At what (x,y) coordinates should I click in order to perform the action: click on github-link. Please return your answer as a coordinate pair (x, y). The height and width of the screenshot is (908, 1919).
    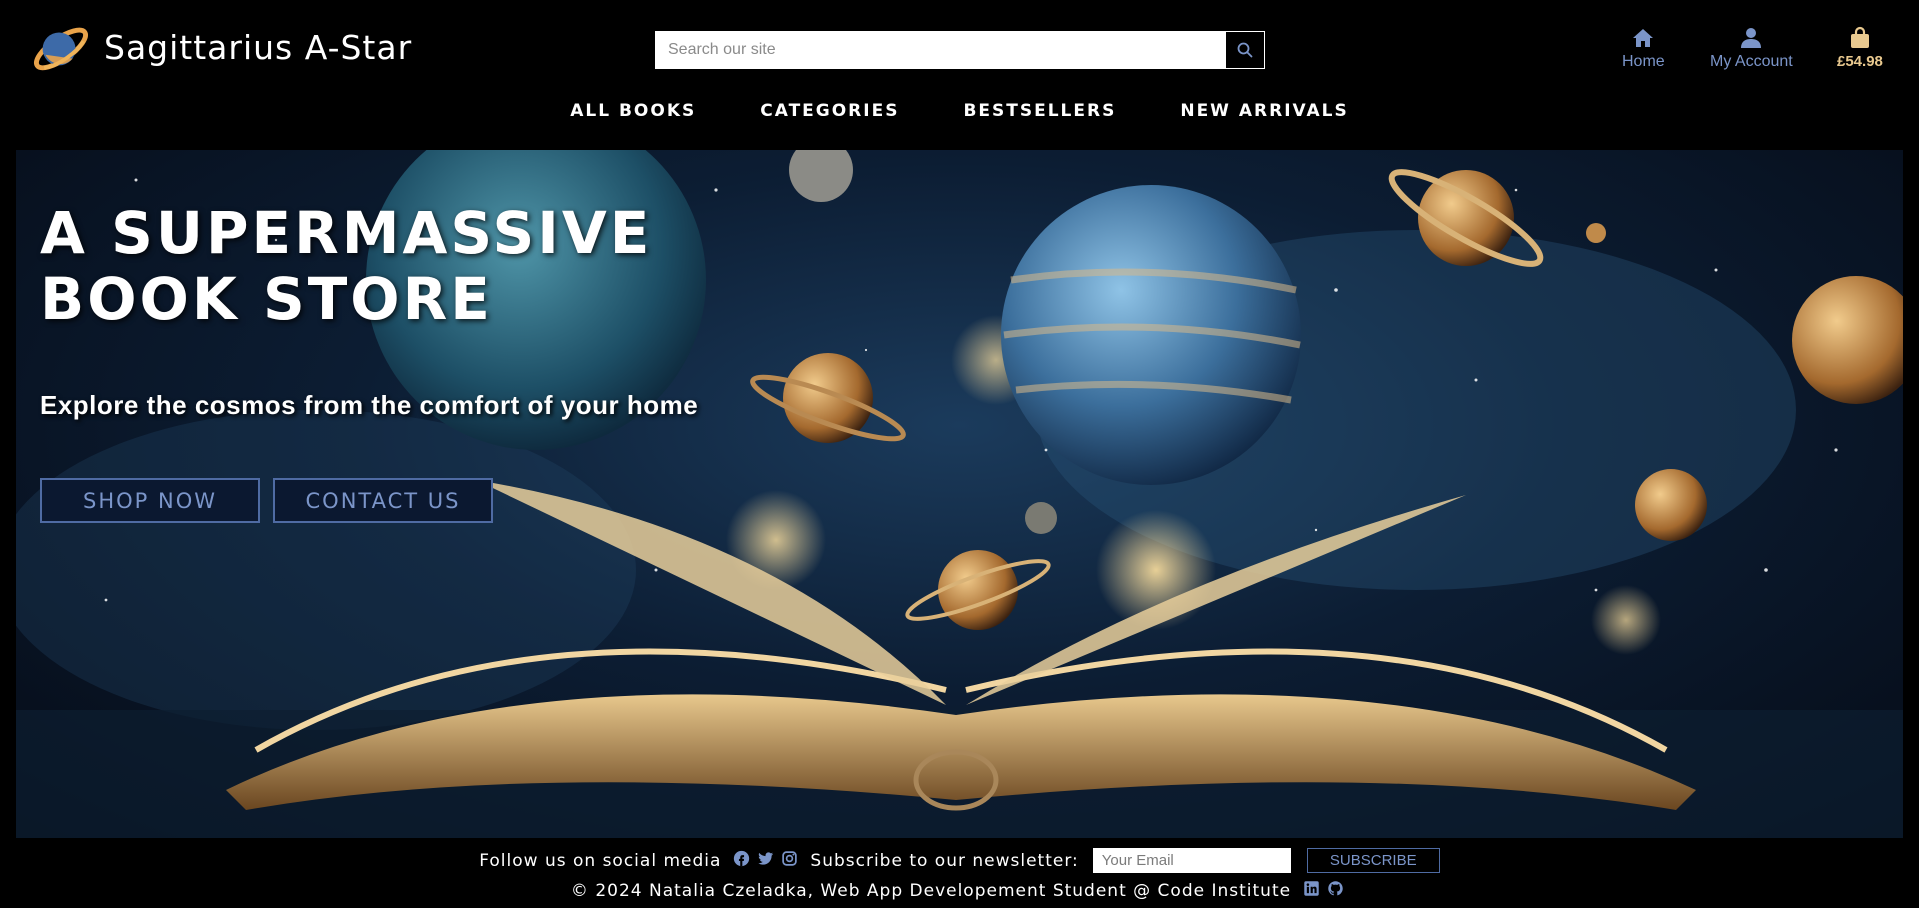
    Looking at the image, I should click on (1335, 890).